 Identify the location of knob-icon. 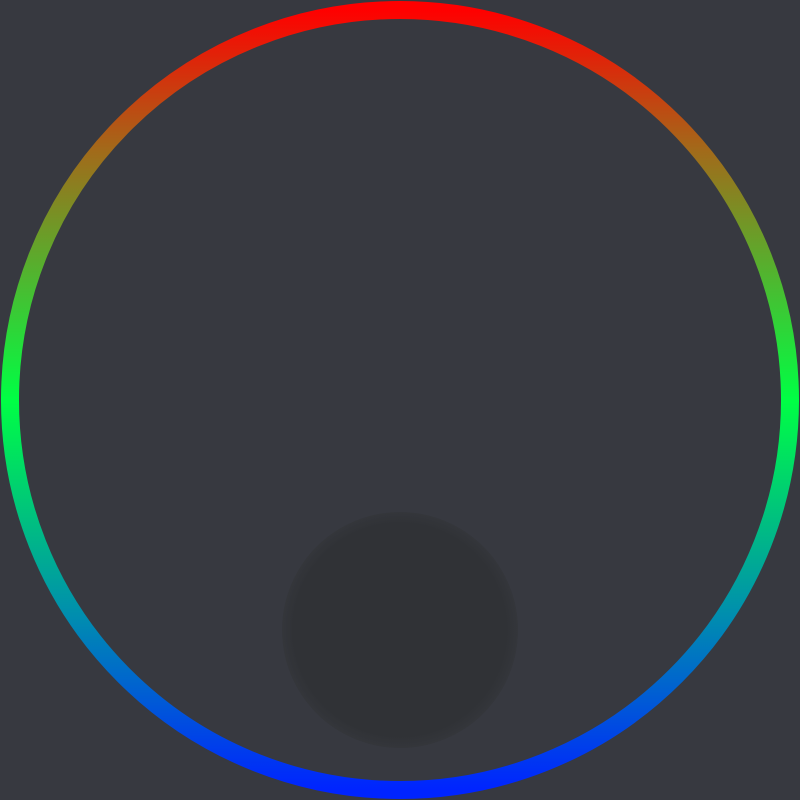
(400, 630).